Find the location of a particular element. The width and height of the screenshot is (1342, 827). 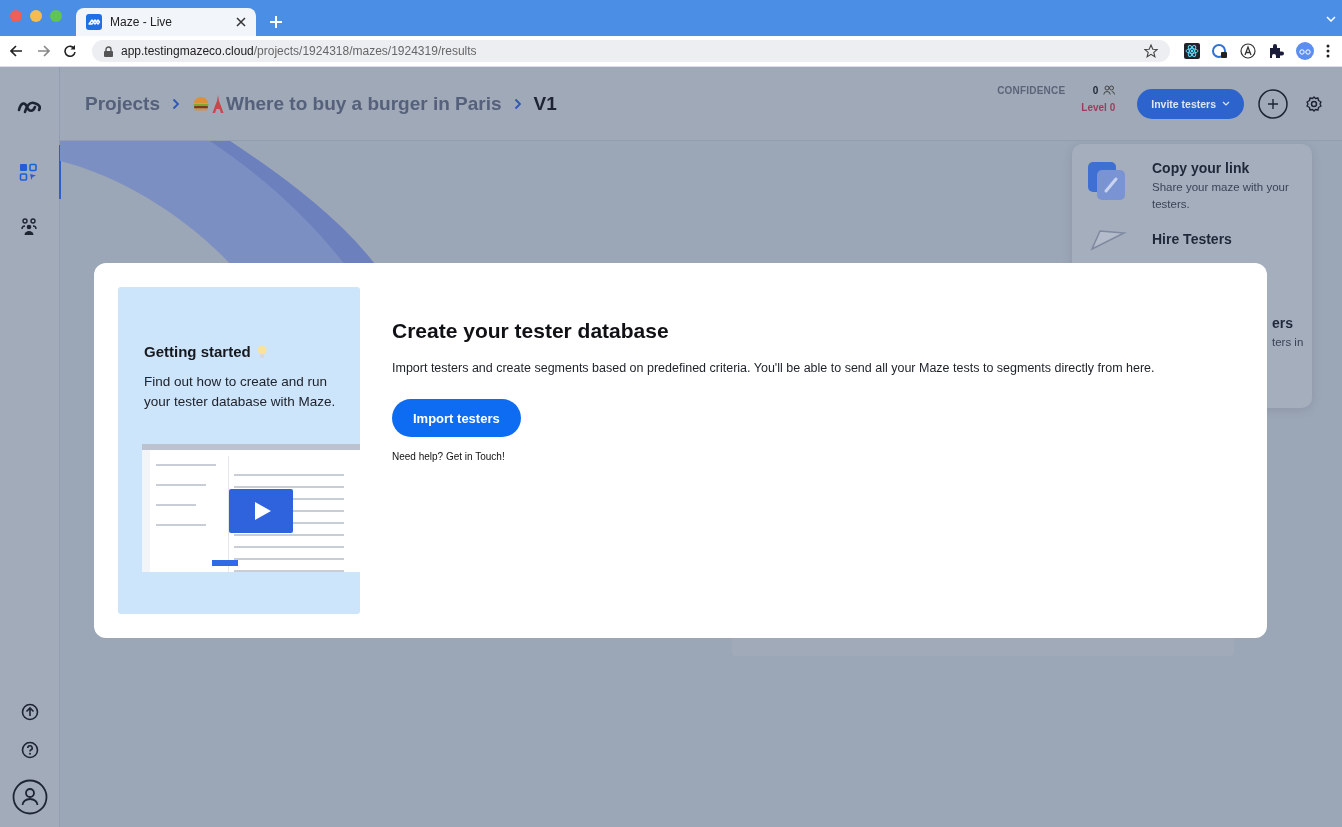

mazes-nav-icon is located at coordinates (29, 172).